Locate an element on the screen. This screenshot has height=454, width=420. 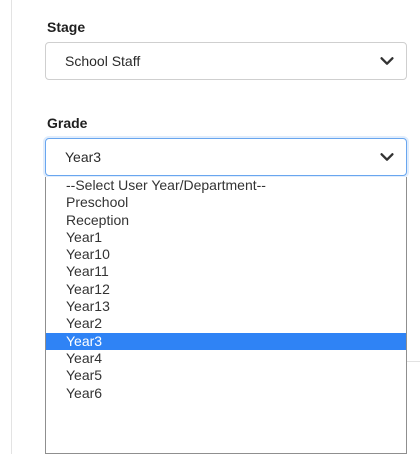
stage-selected-value: School Staff is located at coordinates (103, 61).